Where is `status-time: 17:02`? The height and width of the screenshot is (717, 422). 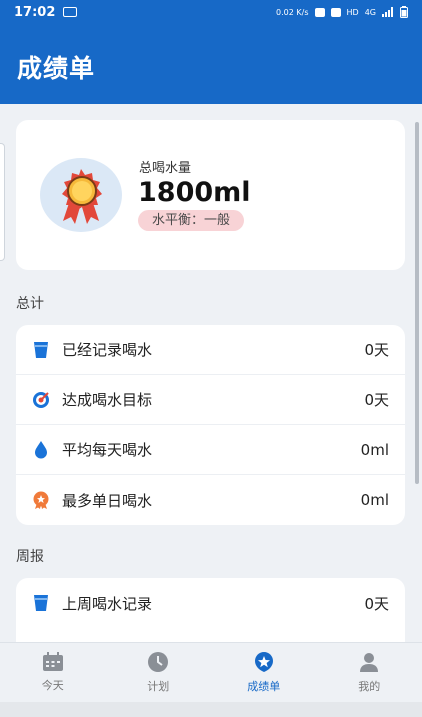
status-time: 17:02 is located at coordinates (35, 12).